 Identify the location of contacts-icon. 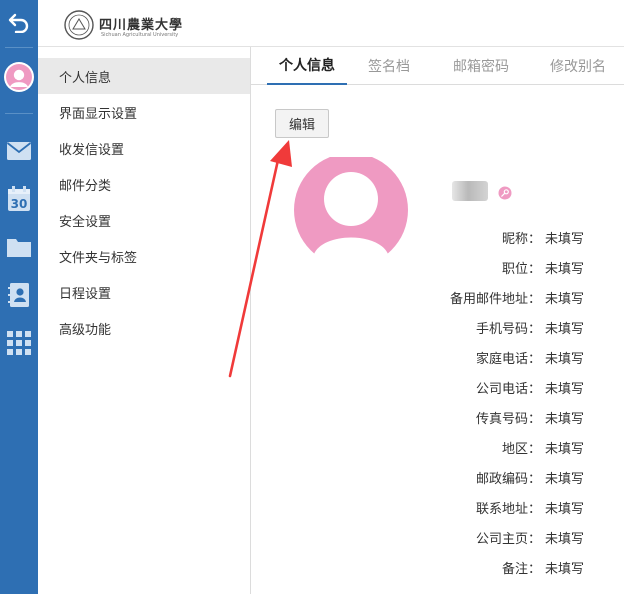
(19, 295).